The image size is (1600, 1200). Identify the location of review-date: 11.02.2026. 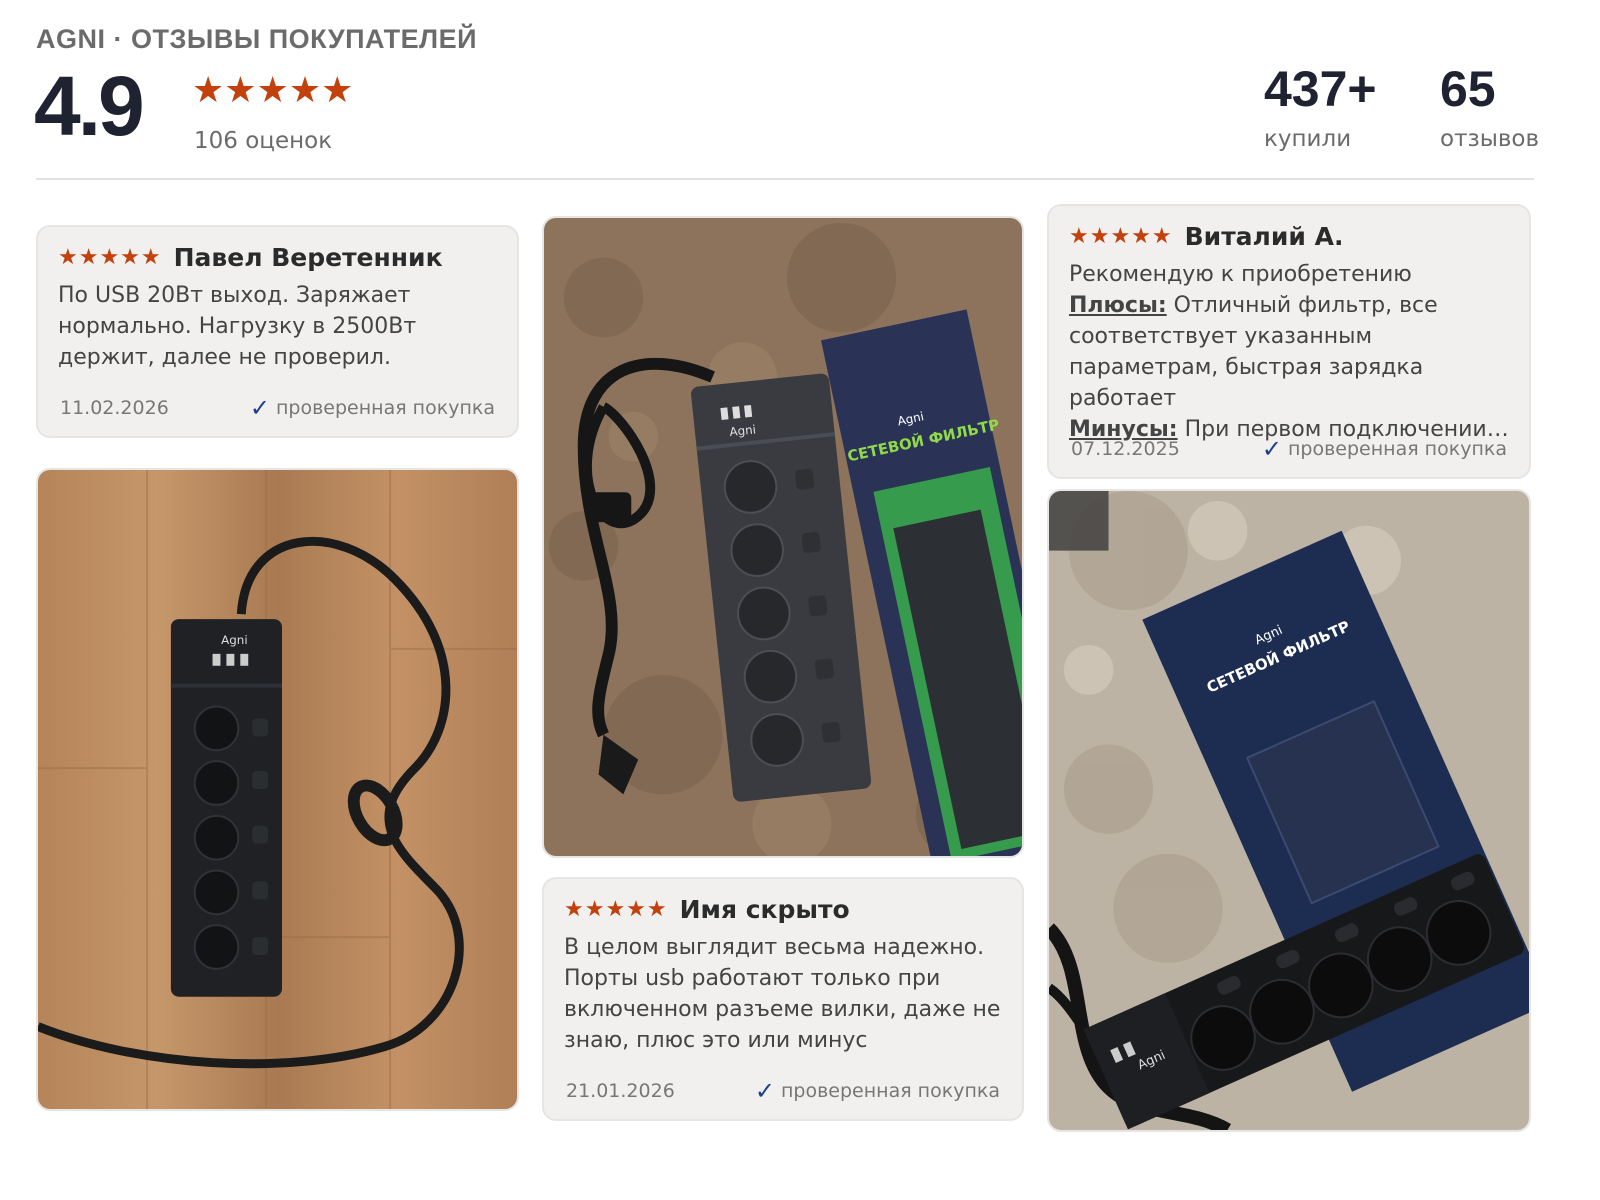
(114, 408).